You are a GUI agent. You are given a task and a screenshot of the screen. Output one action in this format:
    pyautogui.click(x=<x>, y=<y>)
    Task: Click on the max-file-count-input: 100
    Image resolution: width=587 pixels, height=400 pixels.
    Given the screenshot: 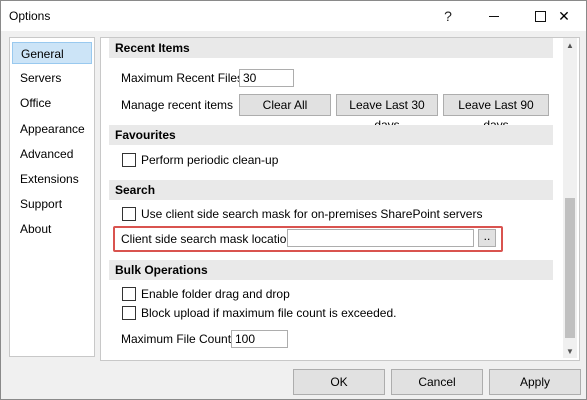 What is the action you would take?
    pyautogui.click(x=259, y=339)
    